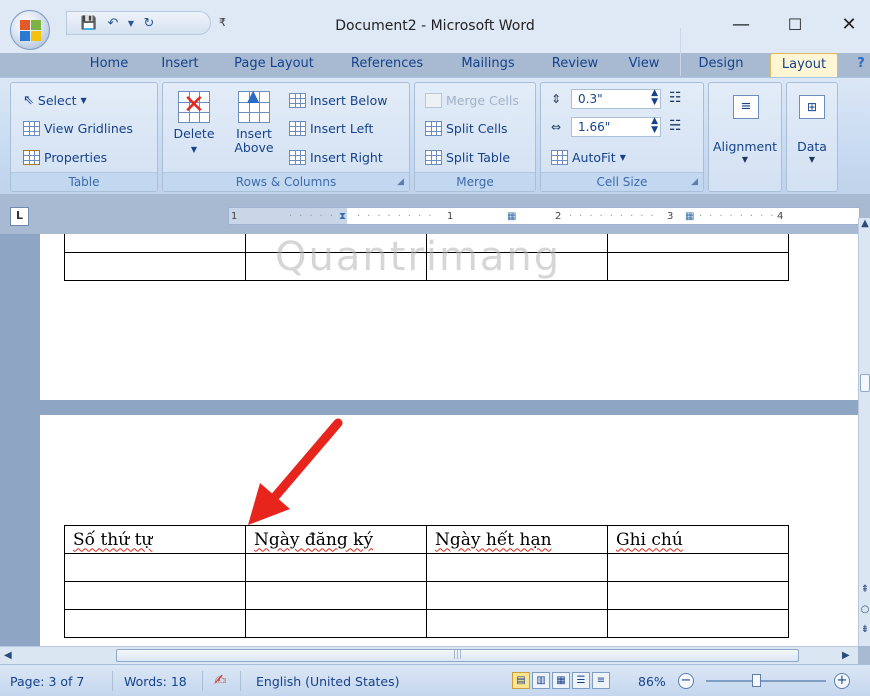 Image resolution: width=870 pixels, height=696 pixels. Describe the element at coordinates (686, 681) in the screenshot. I see `zoom-out-button: −` at that location.